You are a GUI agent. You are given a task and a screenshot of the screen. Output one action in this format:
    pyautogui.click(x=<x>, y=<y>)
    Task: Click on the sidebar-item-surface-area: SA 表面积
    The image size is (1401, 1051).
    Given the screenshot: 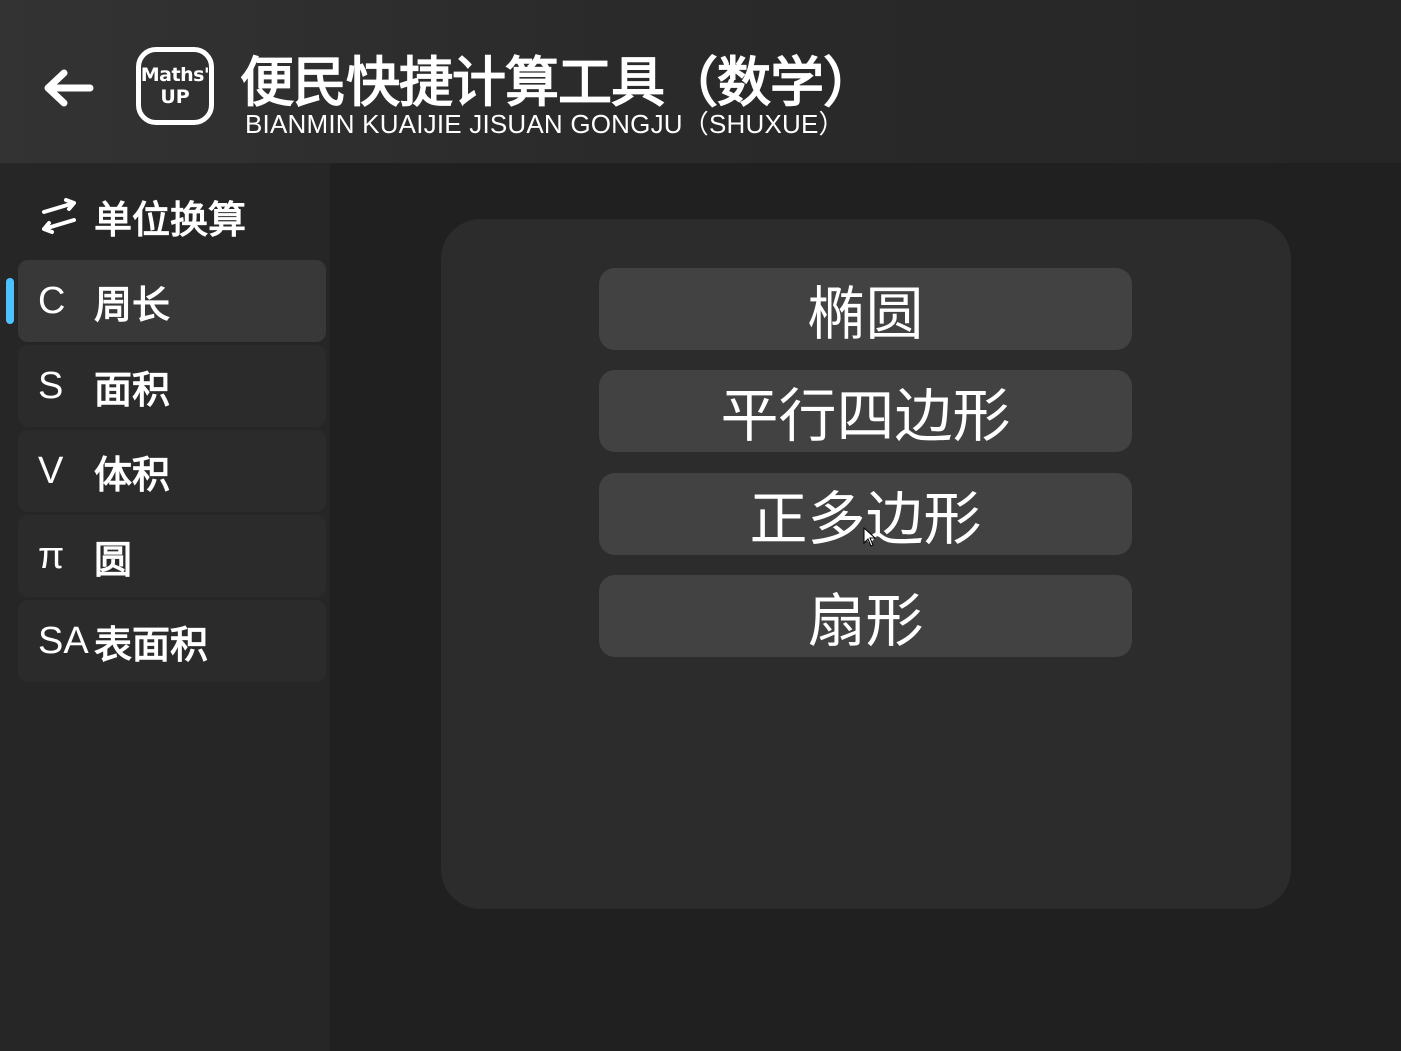 What is the action you would take?
    pyautogui.click(x=172, y=641)
    